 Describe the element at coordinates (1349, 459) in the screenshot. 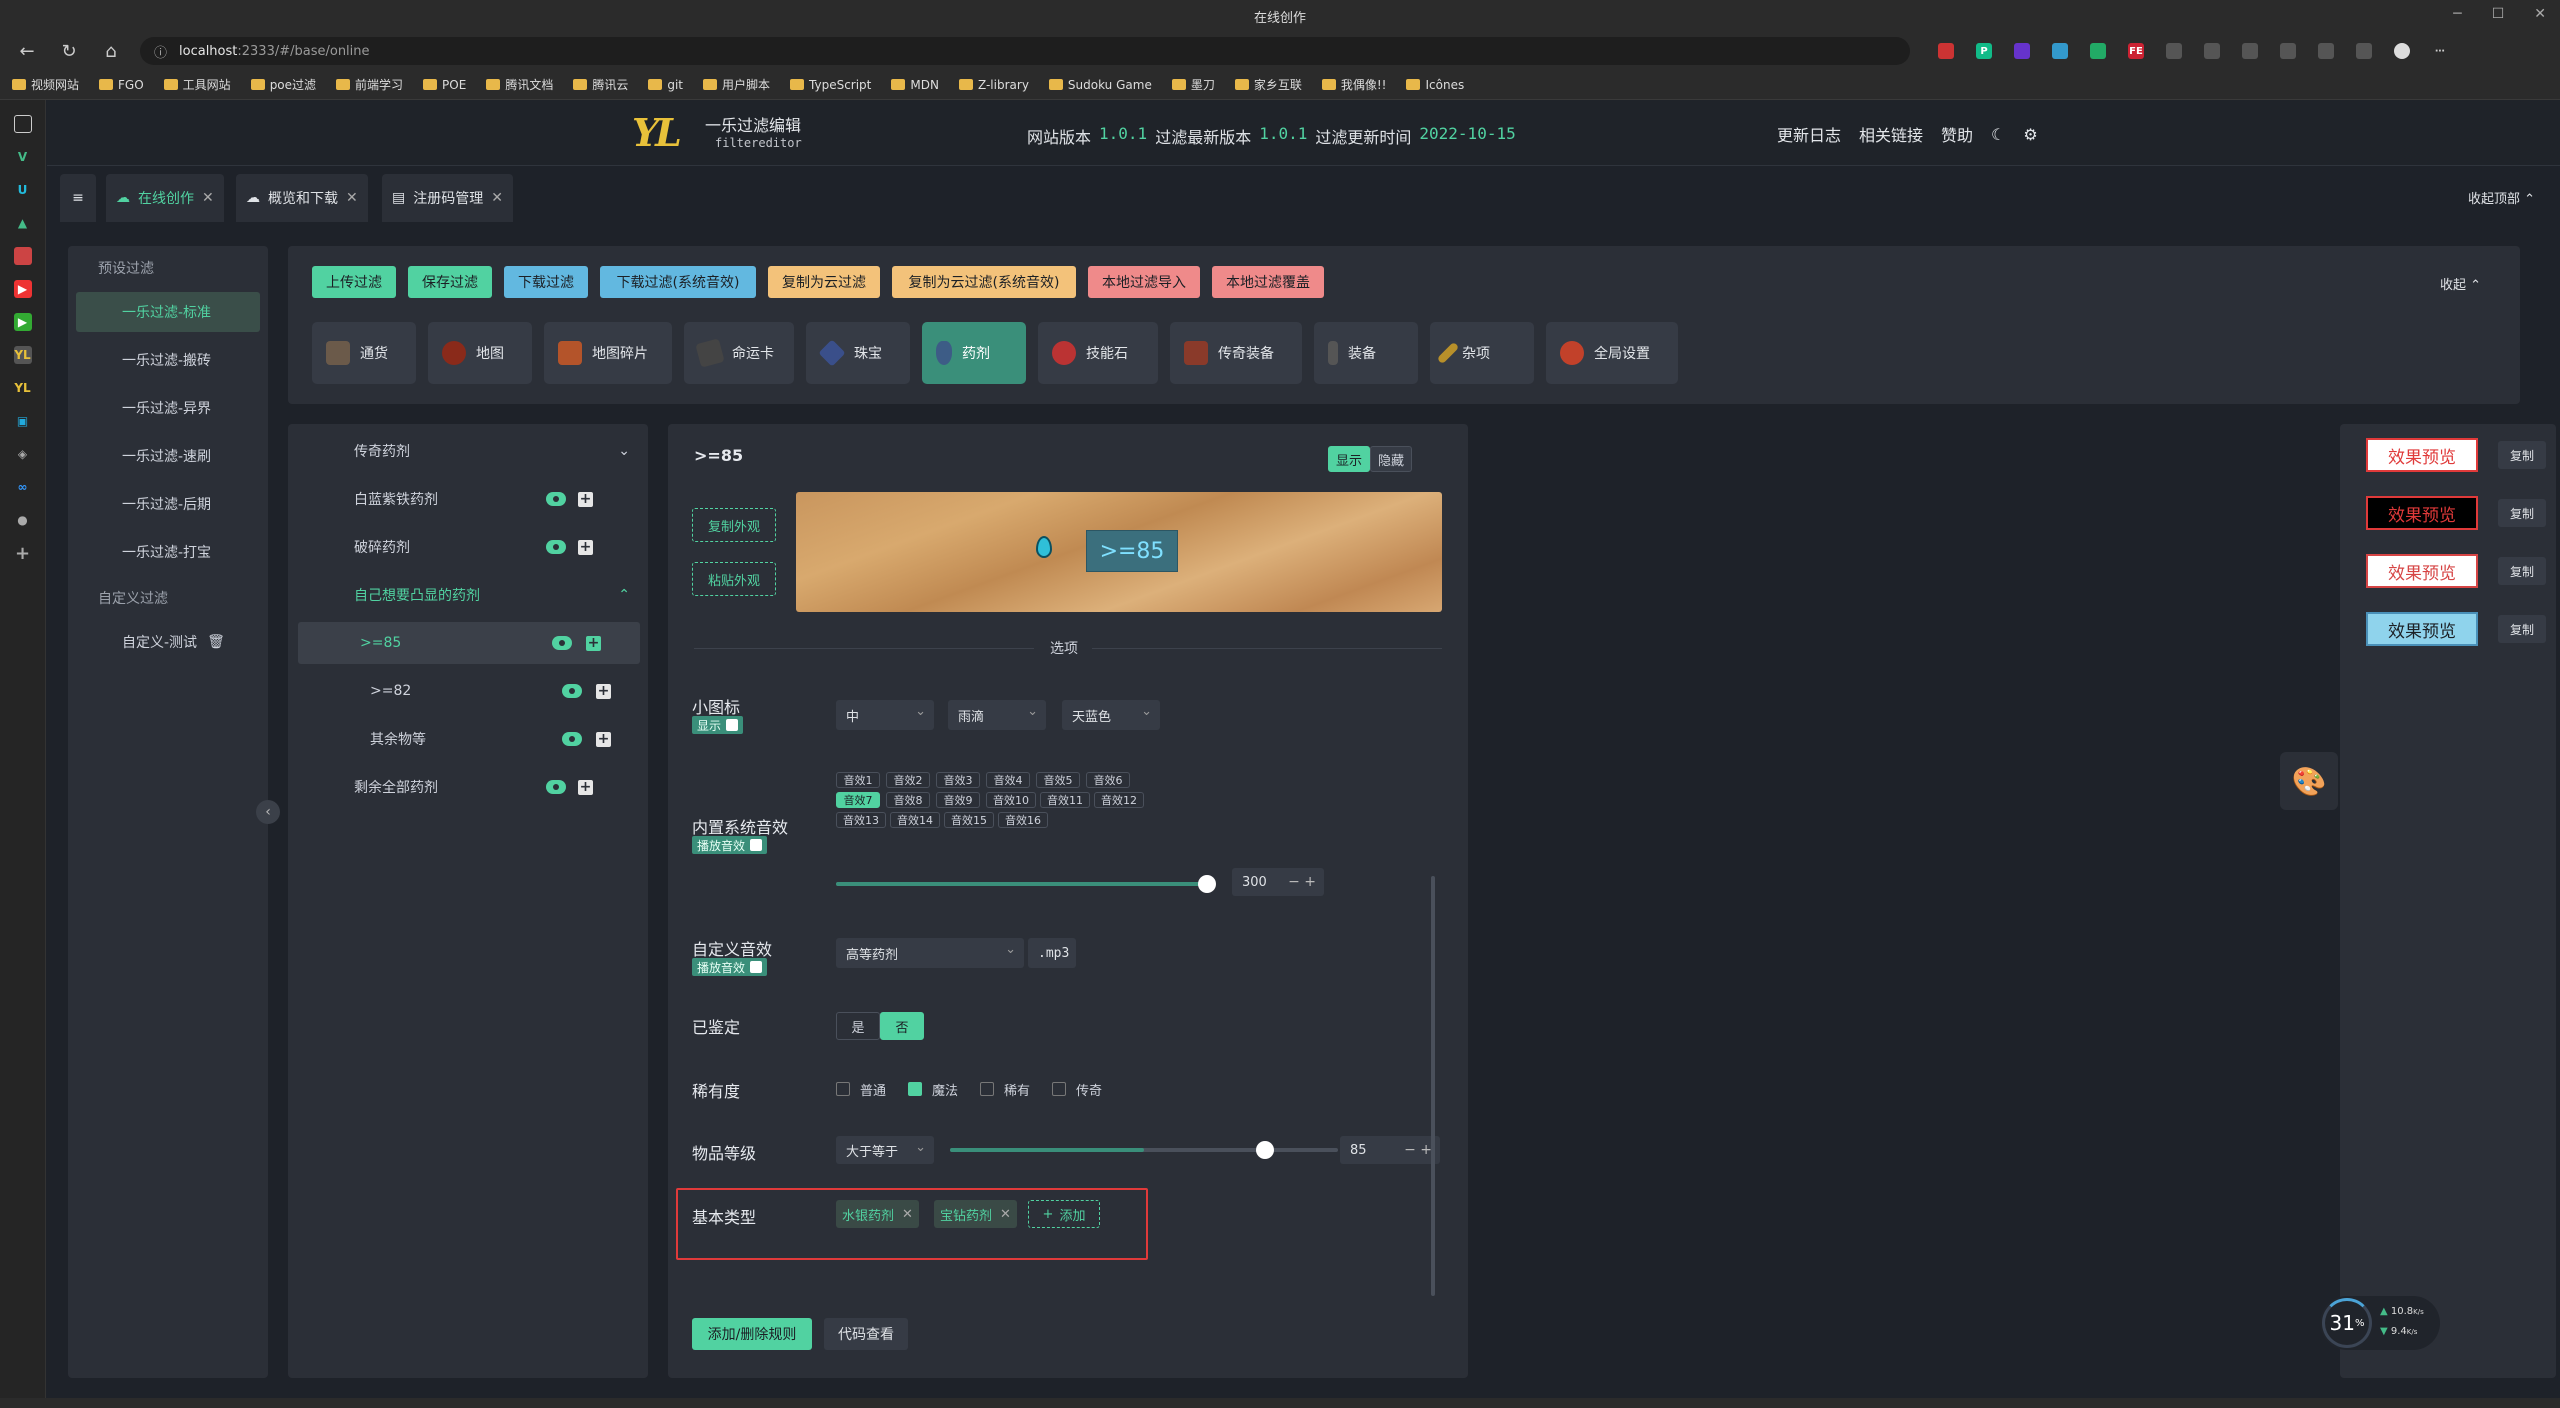

I see `show-toggle: 显示` at that location.